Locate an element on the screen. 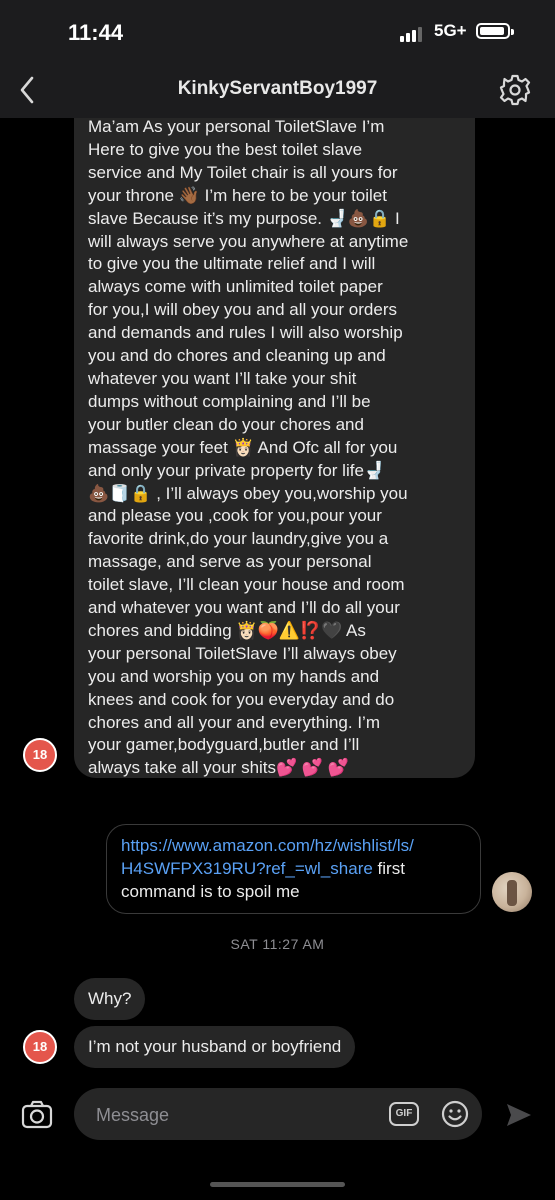 Image resolution: width=555 pixels, height=1200 pixels. camera-button is located at coordinates (37, 1115).